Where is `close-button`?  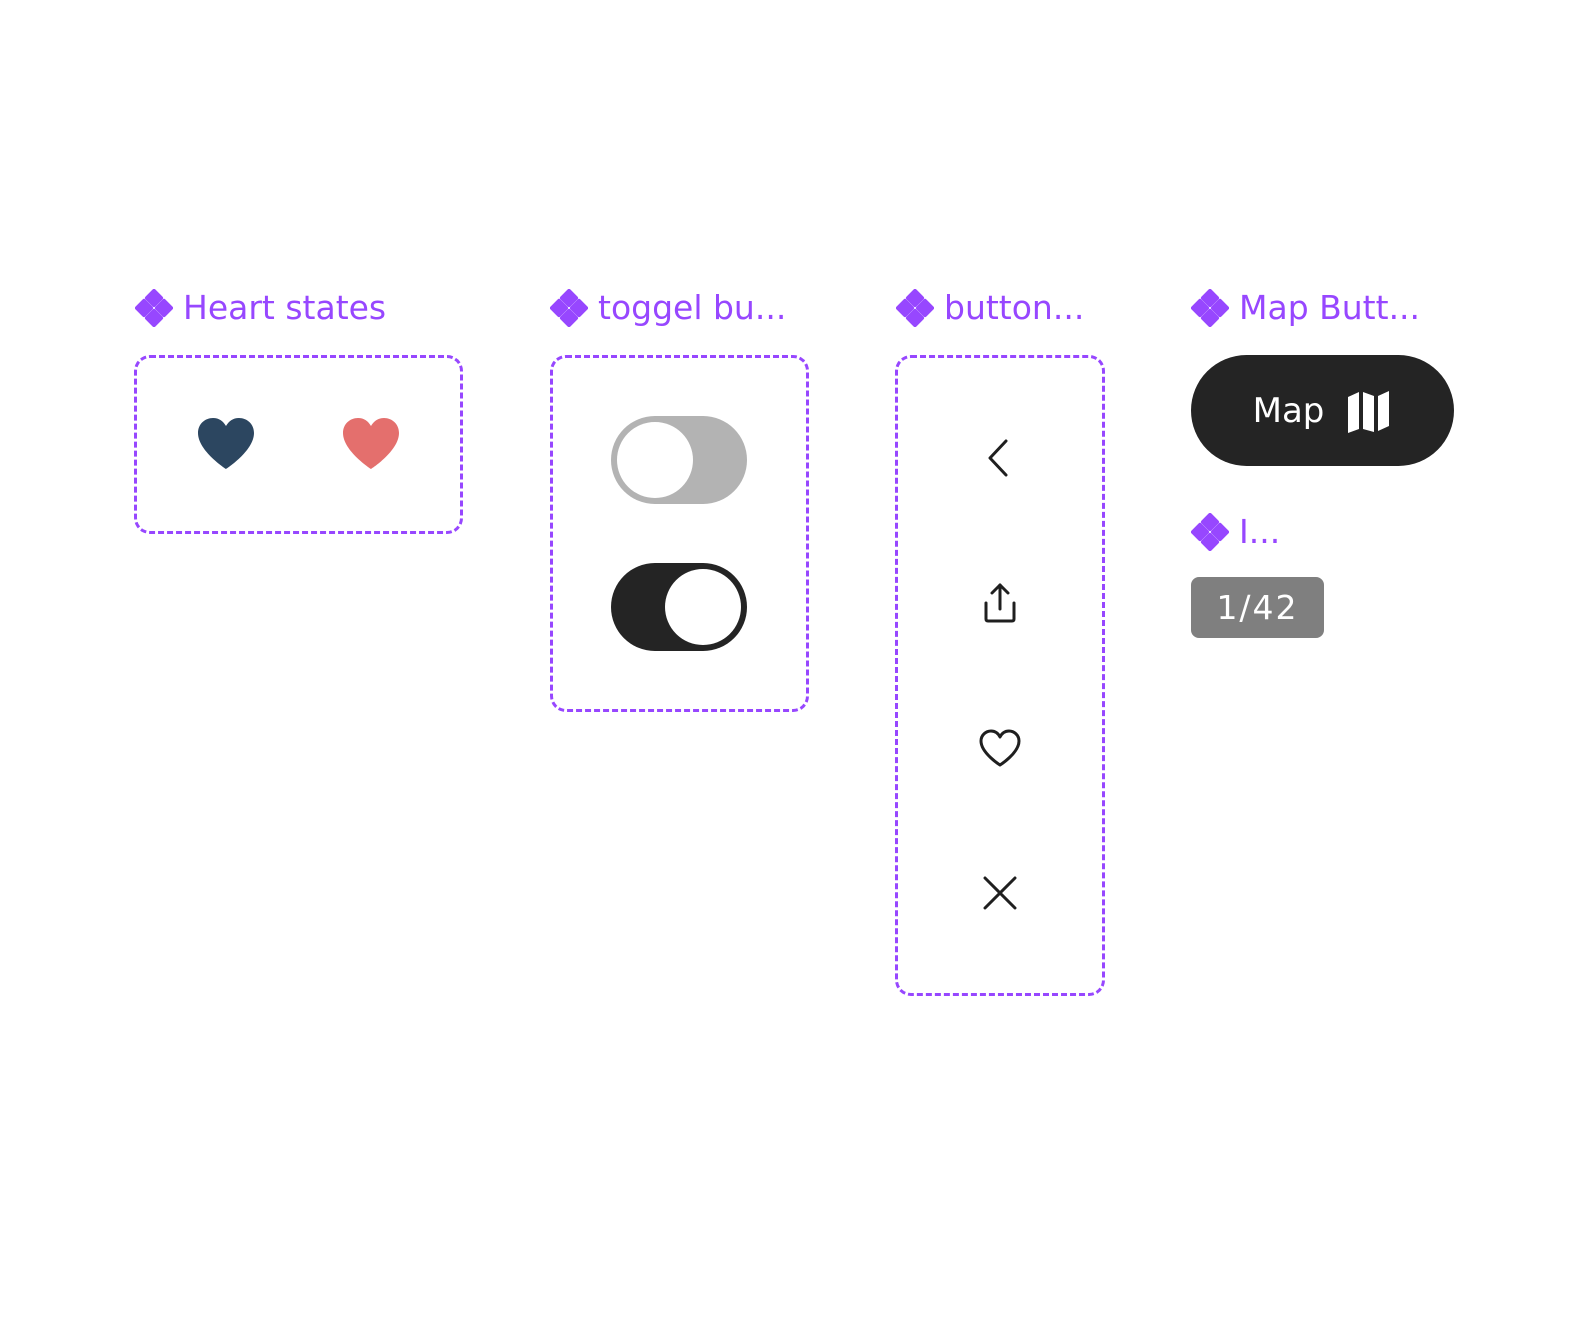 close-button is located at coordinates (1000, 893).